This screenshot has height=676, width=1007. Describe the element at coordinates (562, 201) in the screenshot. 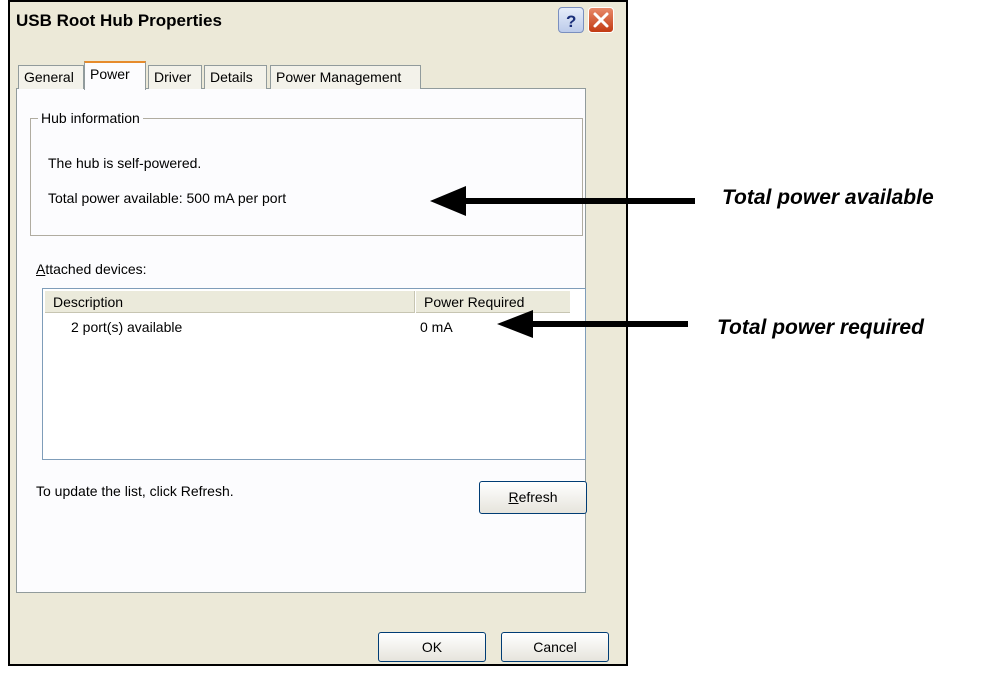

I see `arrow-total-available` at that location.